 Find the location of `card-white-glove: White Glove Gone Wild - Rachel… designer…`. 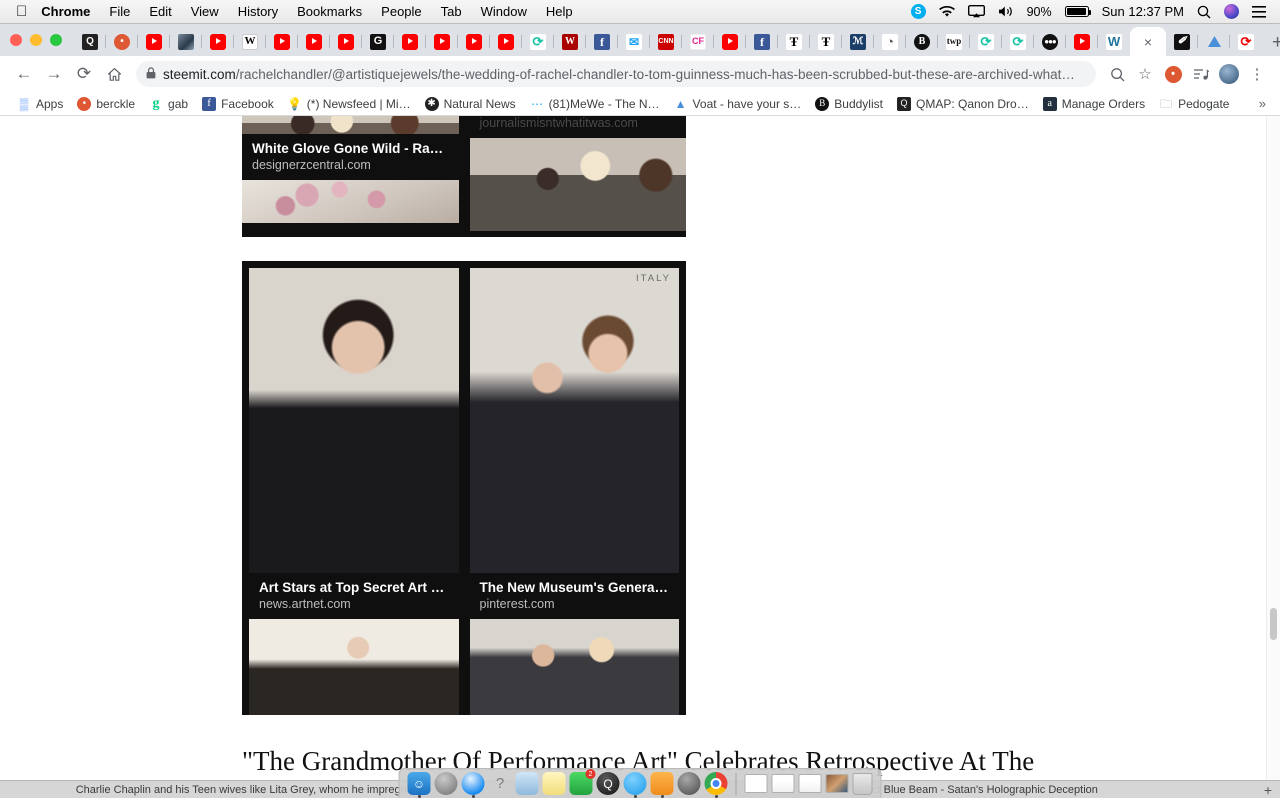

card-white-glove: White Glove Gone Wild - Rachel… designer… is located at coordinates (464, 176).